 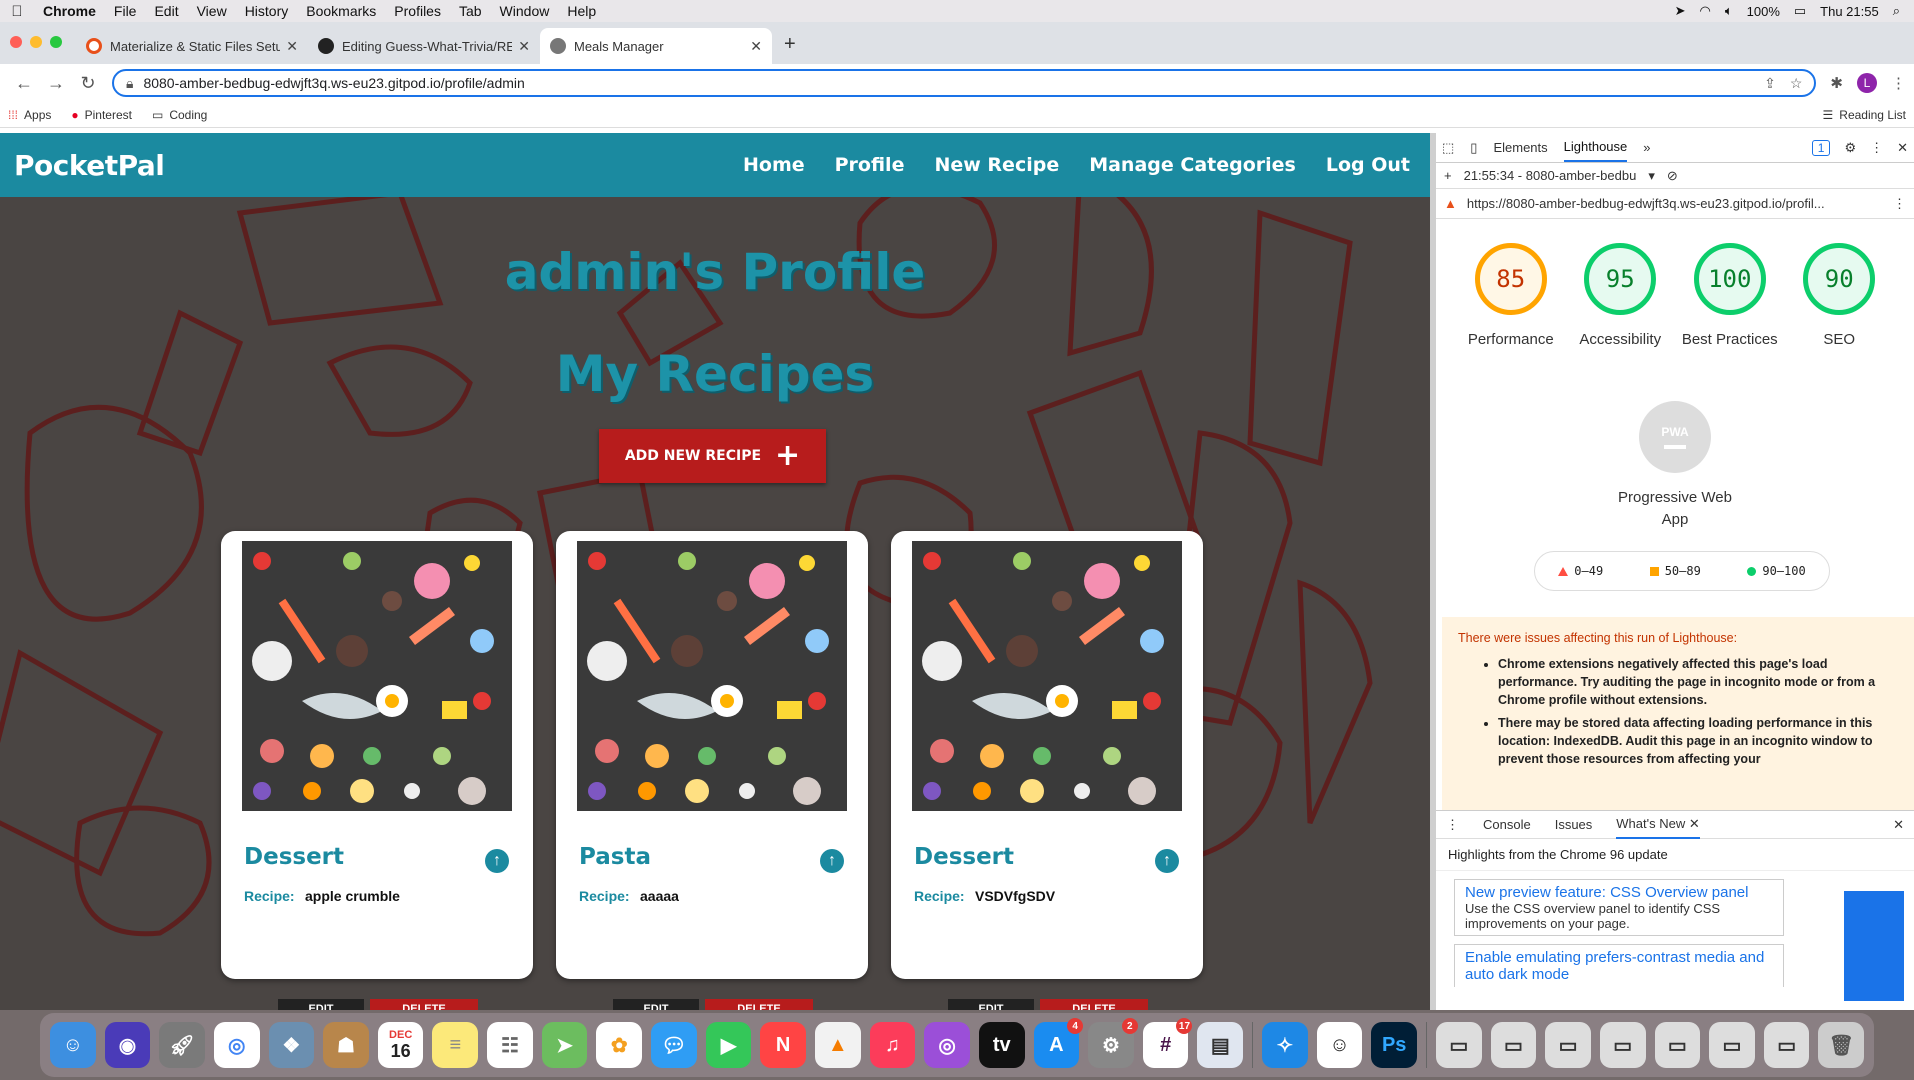 What do you see at coordinates (1704, 11) in the screenshot?
I see `wifi-icon: ◠` at bounding box center [1704, 11].